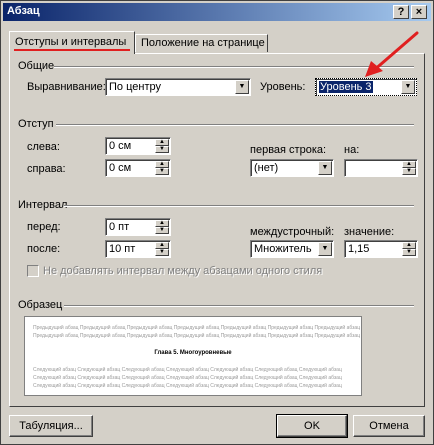  I want to click on cancel-button-label: Отмена, so click(389, 426).